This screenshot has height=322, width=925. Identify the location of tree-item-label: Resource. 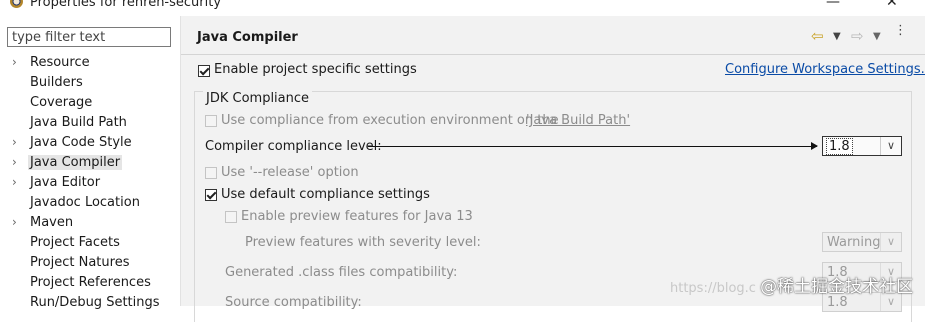
(60, 62).